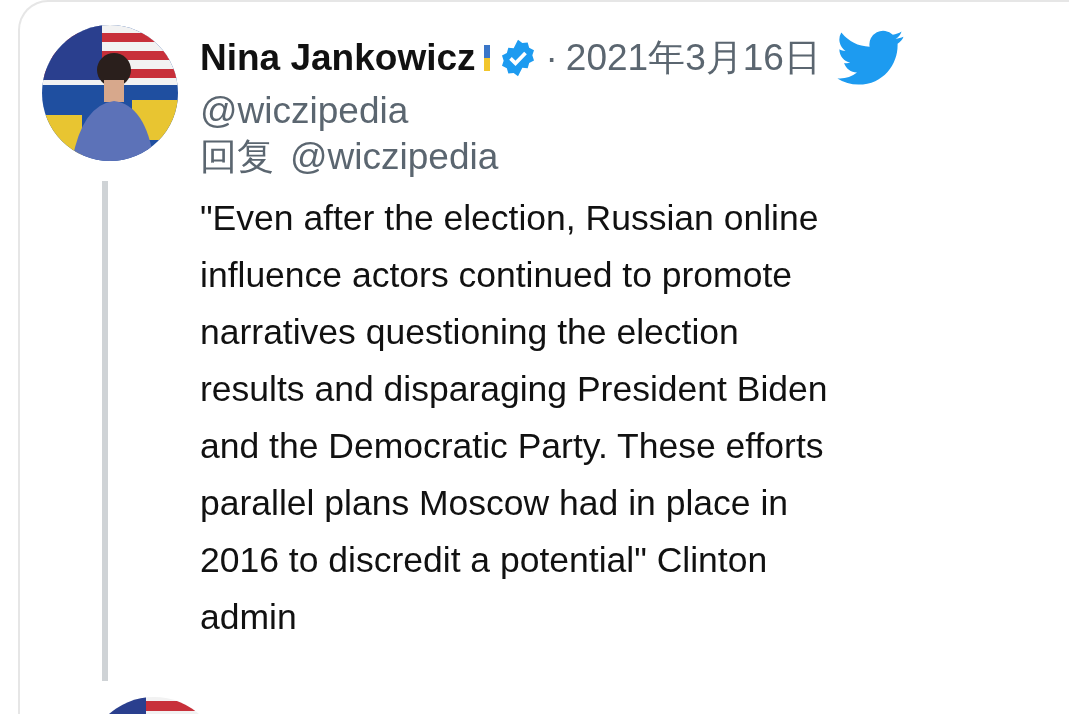 This screenshot has width=1069, height=714. What do you see at coordinates (693, 58) in the screenshot?
I see `tweet-date: 2021年3月16日` at bounding box center [693, 58].